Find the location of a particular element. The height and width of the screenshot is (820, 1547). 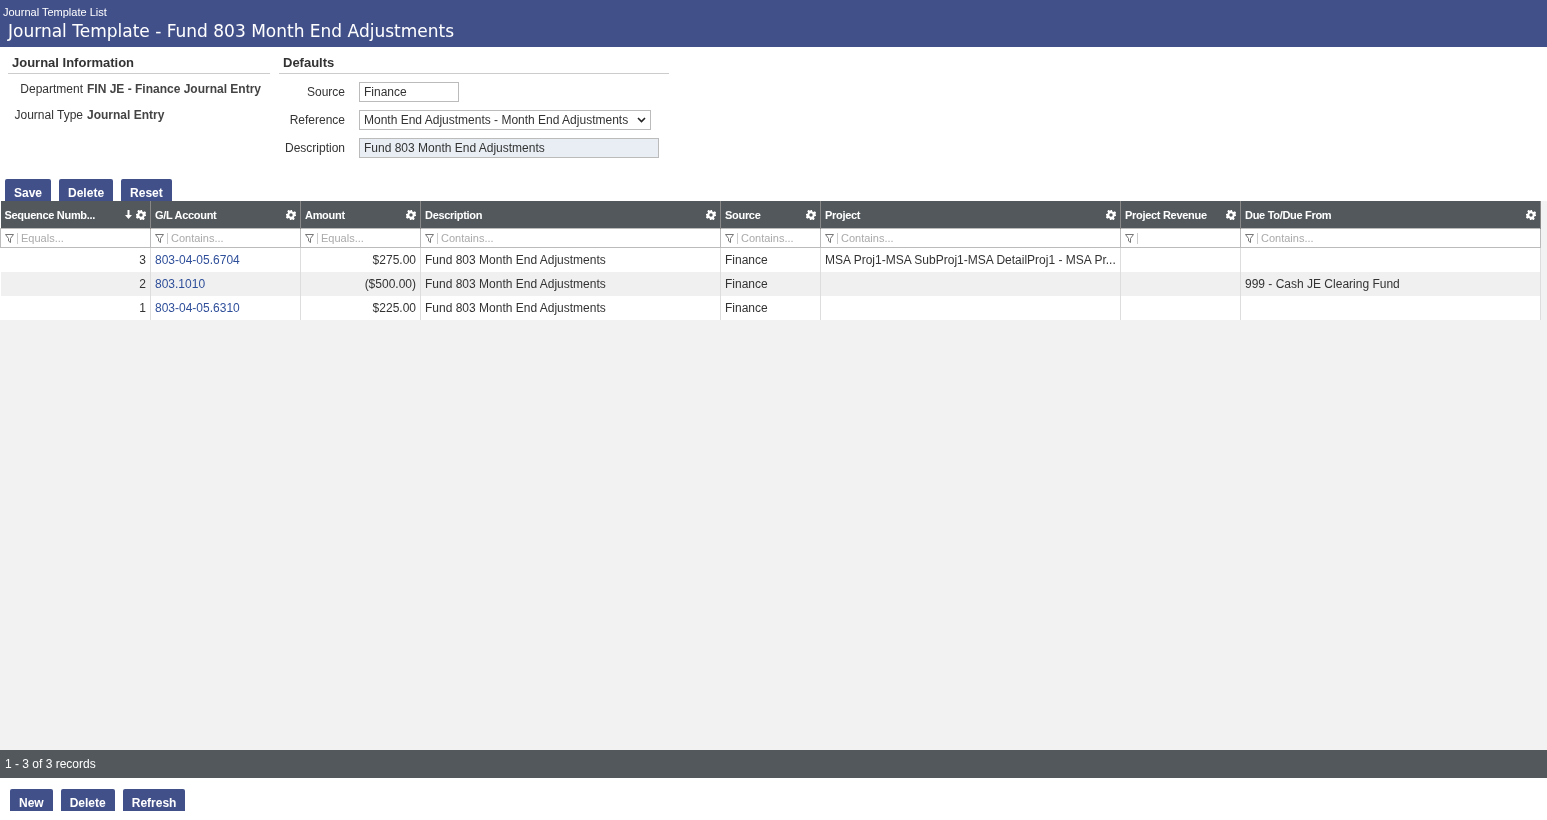

breadcrumb-link: Journal Template List is located at coordinates (773, 12).